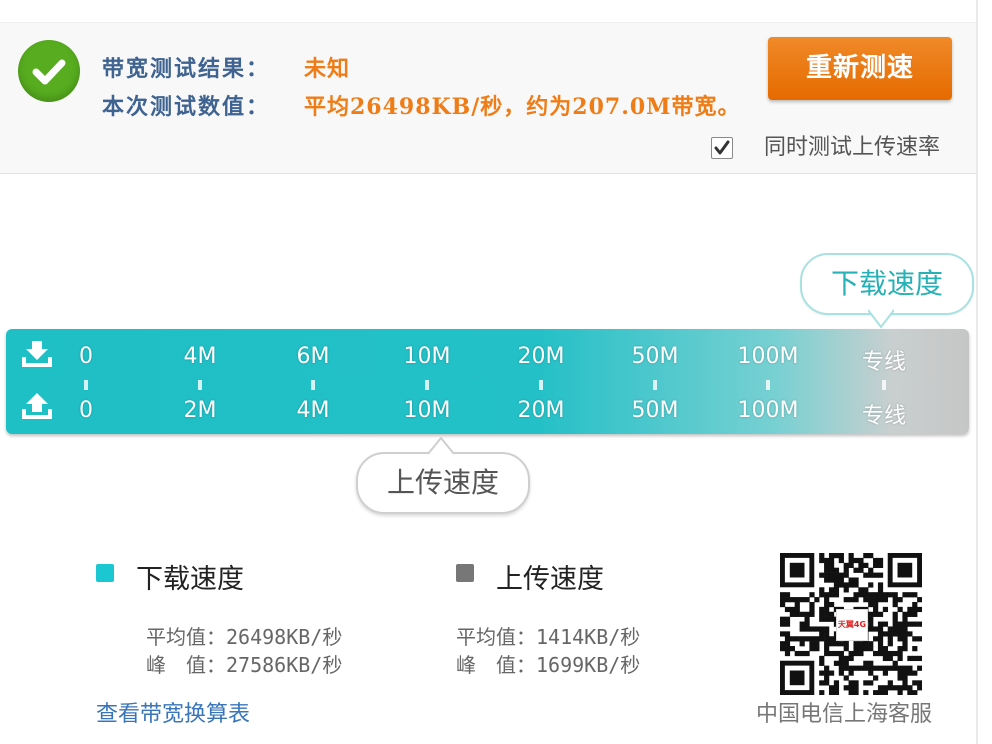 The image size is (992, 744). What do you see at coordinates (186, 107) in the screenshot?
I see `measurement-label: 本次测试数值：` at bounding box center [186, 107].